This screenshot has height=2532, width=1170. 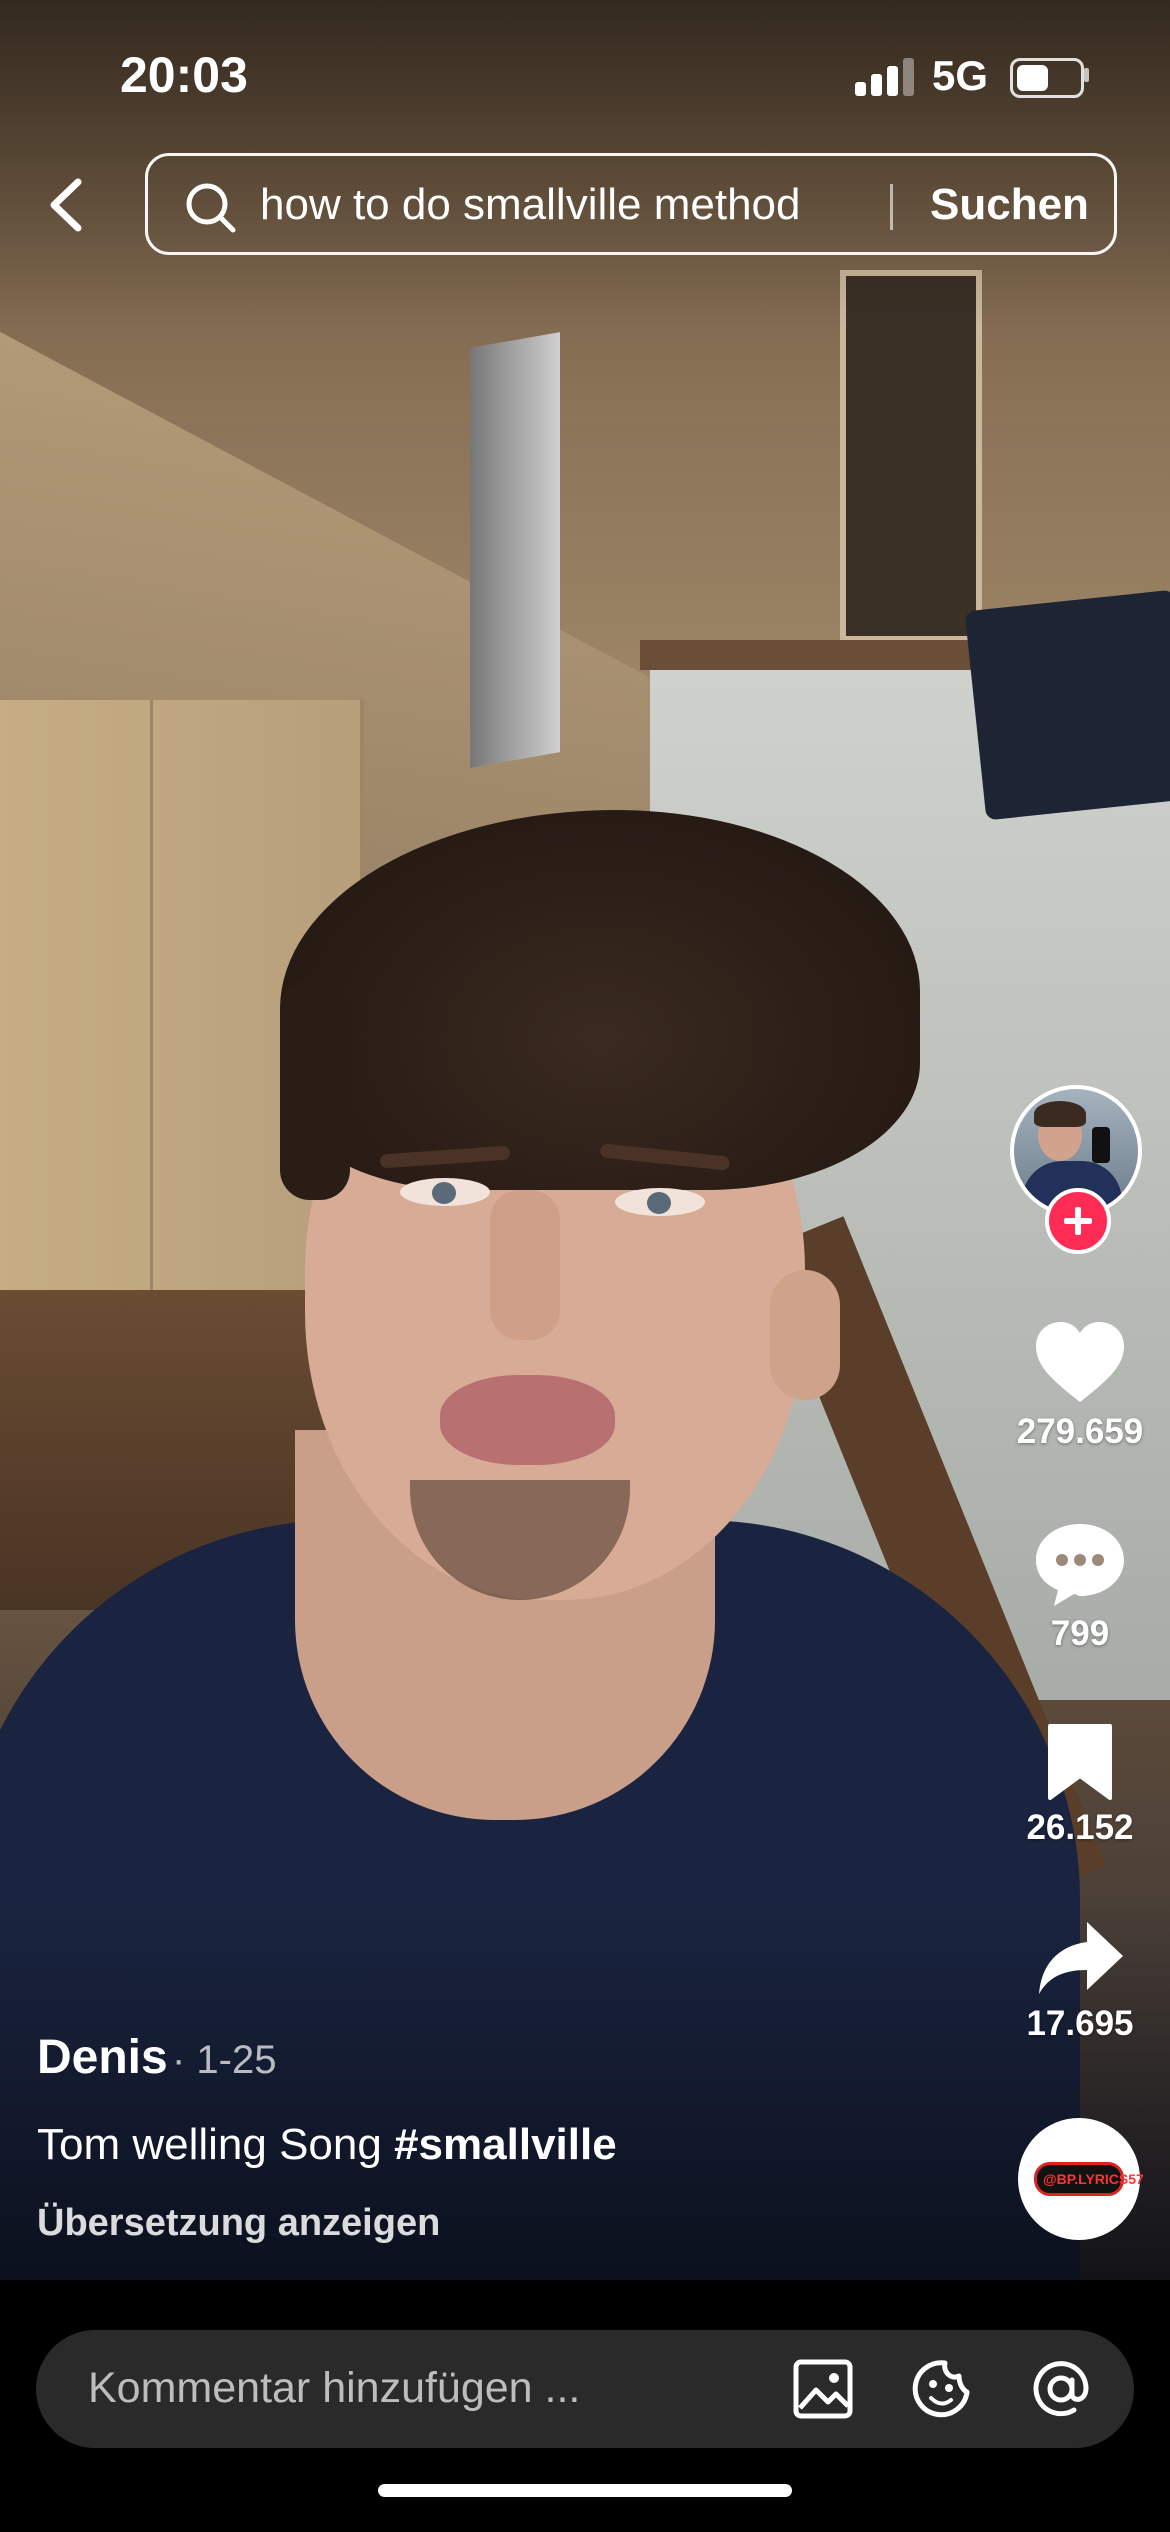 What do you see at coordinates (66, 205) in the screenshot?
I see `back-icon` at bounding box center [66, 205].